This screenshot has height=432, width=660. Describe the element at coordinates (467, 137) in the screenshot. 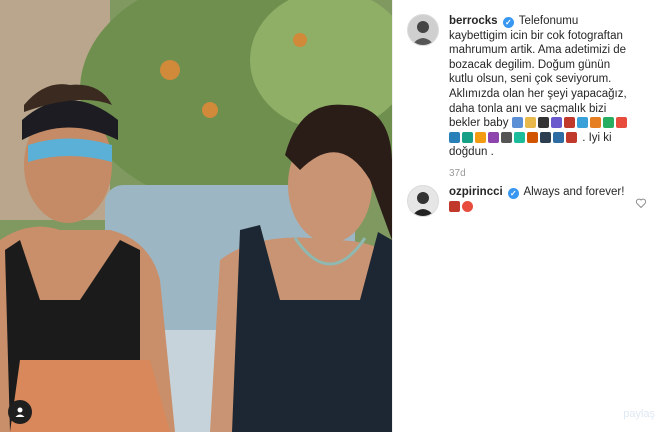

I see `lizard-emoji-icon` at that location.